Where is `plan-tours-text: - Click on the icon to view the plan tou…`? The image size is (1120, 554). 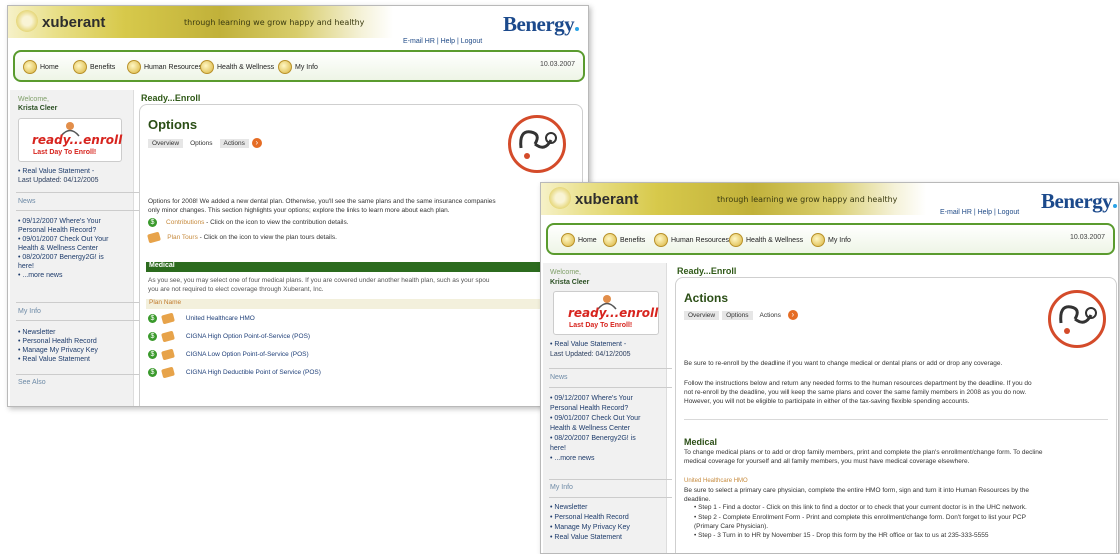
plan-tours-text: - Click on the icon to view the plan tou… is located at coordinates (267, 238).